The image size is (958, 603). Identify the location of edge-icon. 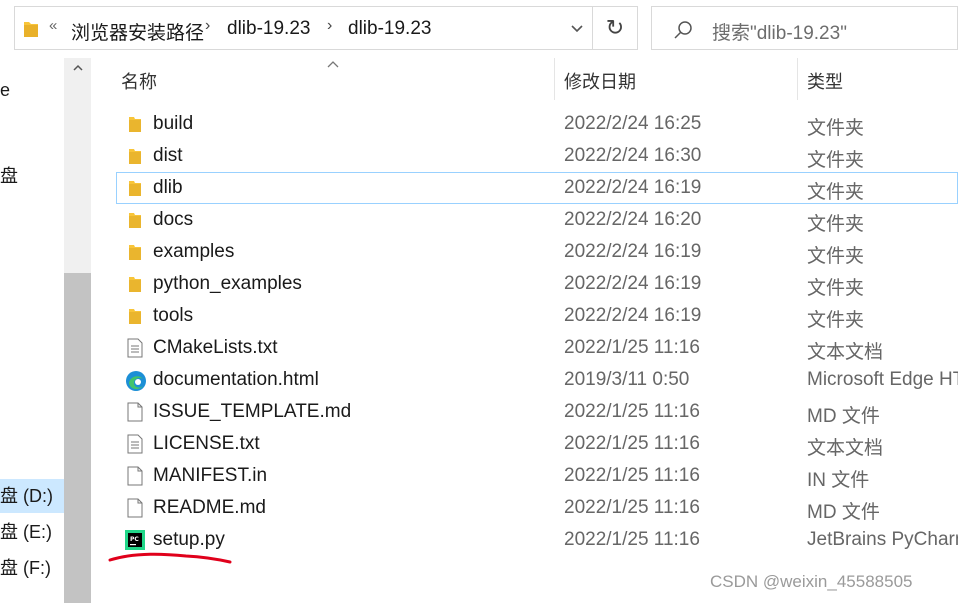
(135, 380).